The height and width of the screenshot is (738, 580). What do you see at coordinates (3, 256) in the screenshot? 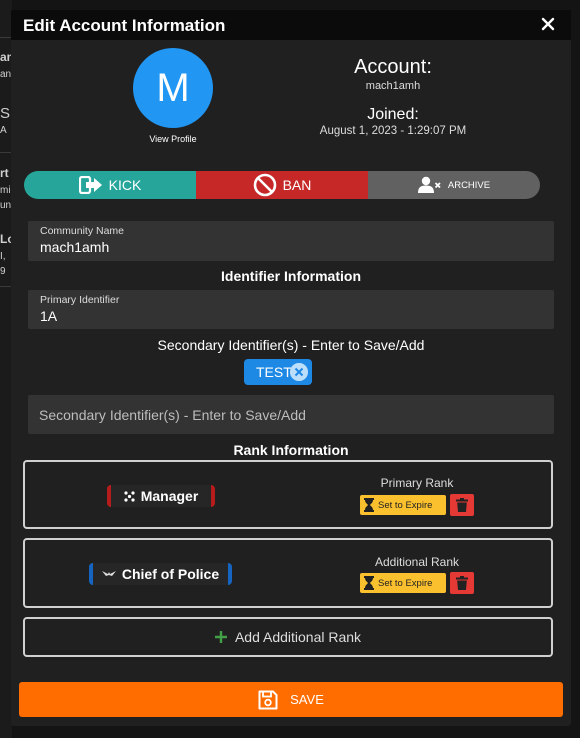
I see `background-text-fragment: I,` at bounding box center [3, 256].